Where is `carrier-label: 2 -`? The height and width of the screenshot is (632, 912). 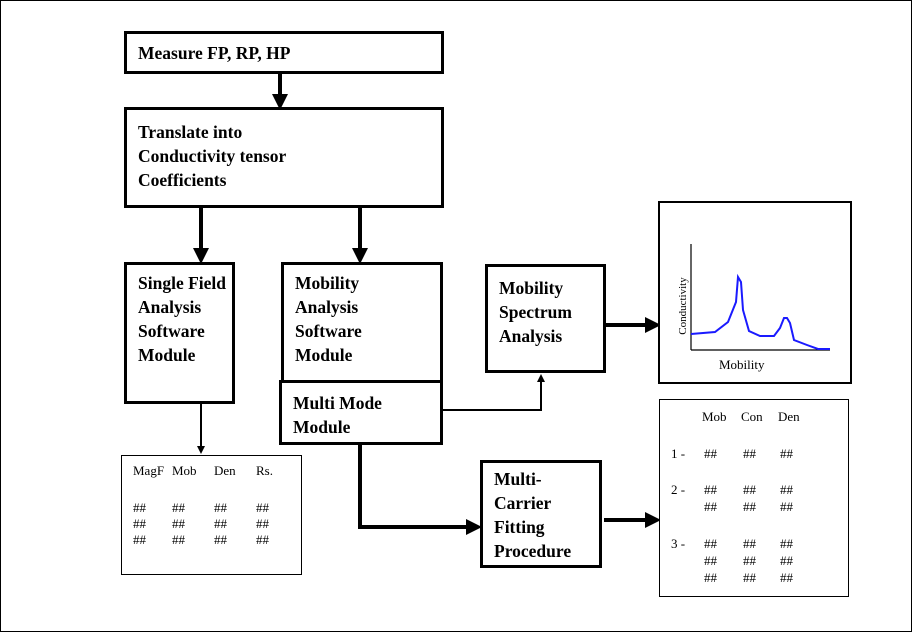 carrier-label: 2 - is located at coordinates (678, 489).